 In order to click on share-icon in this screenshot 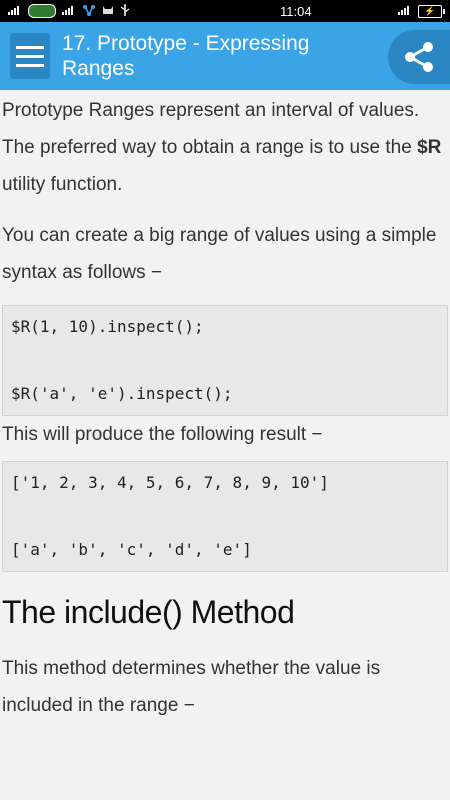, I will do `click(419, 57)`.